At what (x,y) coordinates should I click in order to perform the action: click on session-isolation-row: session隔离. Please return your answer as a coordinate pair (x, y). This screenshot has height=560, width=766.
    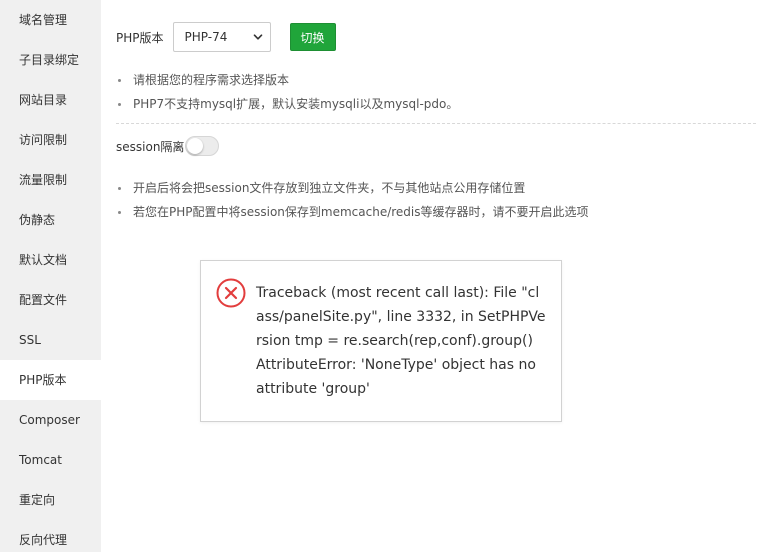
    Looking at the image, I should click on (168, 146).